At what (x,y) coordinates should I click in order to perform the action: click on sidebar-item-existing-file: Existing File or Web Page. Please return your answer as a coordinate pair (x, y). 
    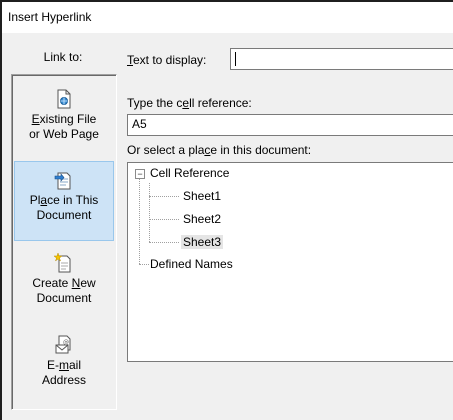
    Looking at the image, I should click on (64, 121).